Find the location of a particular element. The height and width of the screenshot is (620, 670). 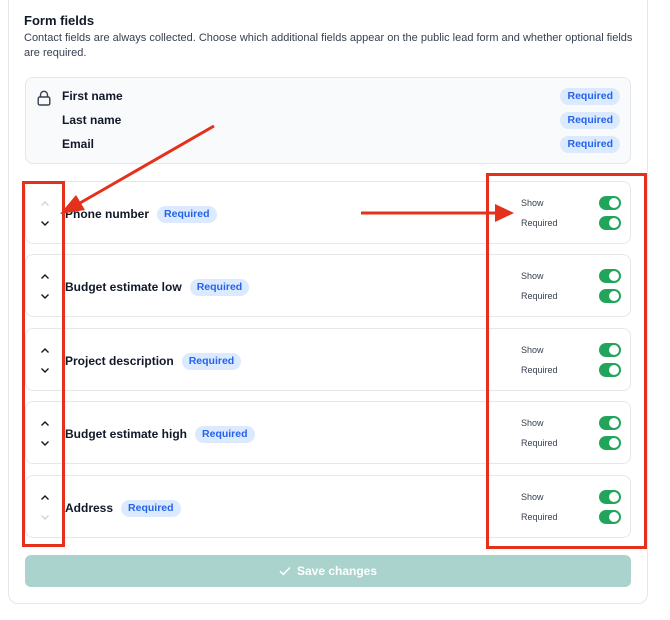

annotation-box-toggles is located at coordinates (566, 361).